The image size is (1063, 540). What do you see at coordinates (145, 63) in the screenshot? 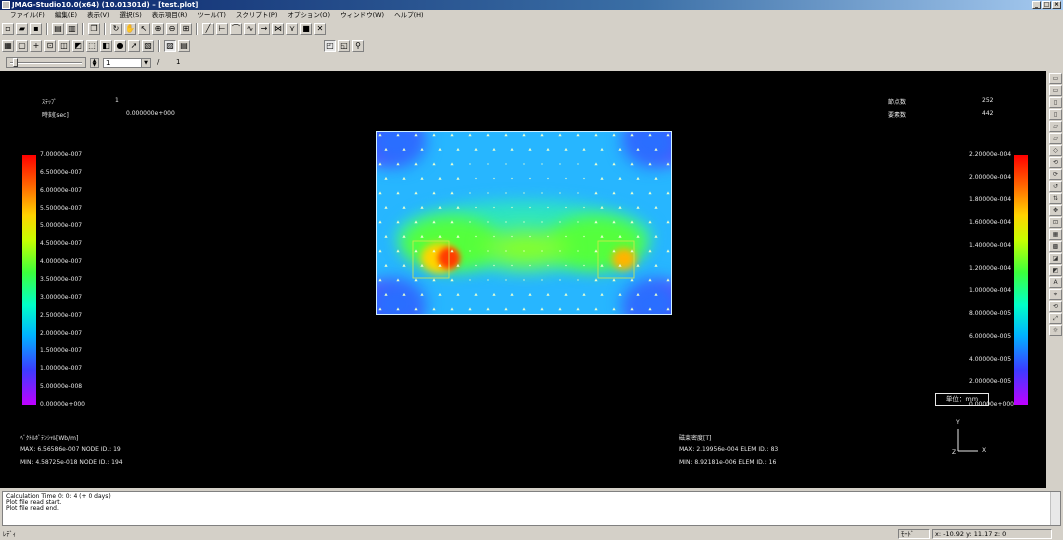
I see `chevron-down-icon: ▼` at bounding box center [145, 63].